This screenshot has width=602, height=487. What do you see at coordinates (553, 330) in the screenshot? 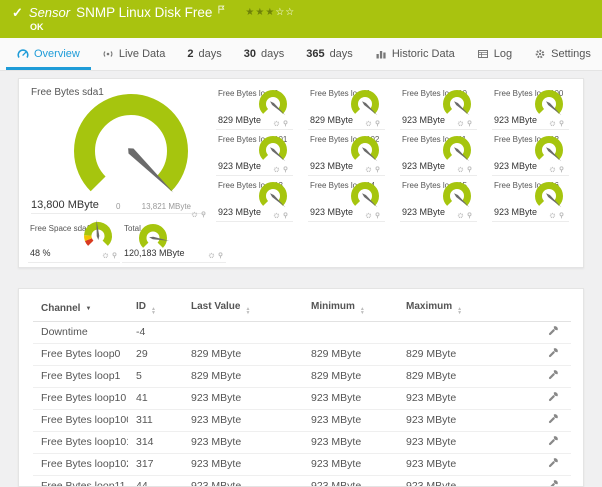
I see `wrench-icon` at bounding box center [553, 330].